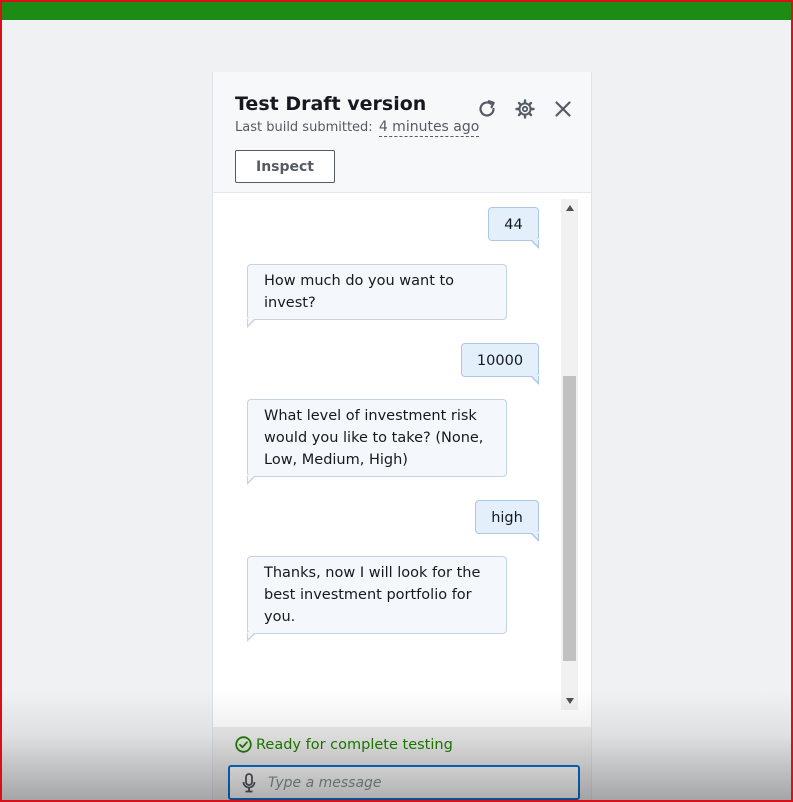  Describe the element at coordinates (359, 292) in the screenshot. I see `message-text: How much do you want to invest?` at that location.